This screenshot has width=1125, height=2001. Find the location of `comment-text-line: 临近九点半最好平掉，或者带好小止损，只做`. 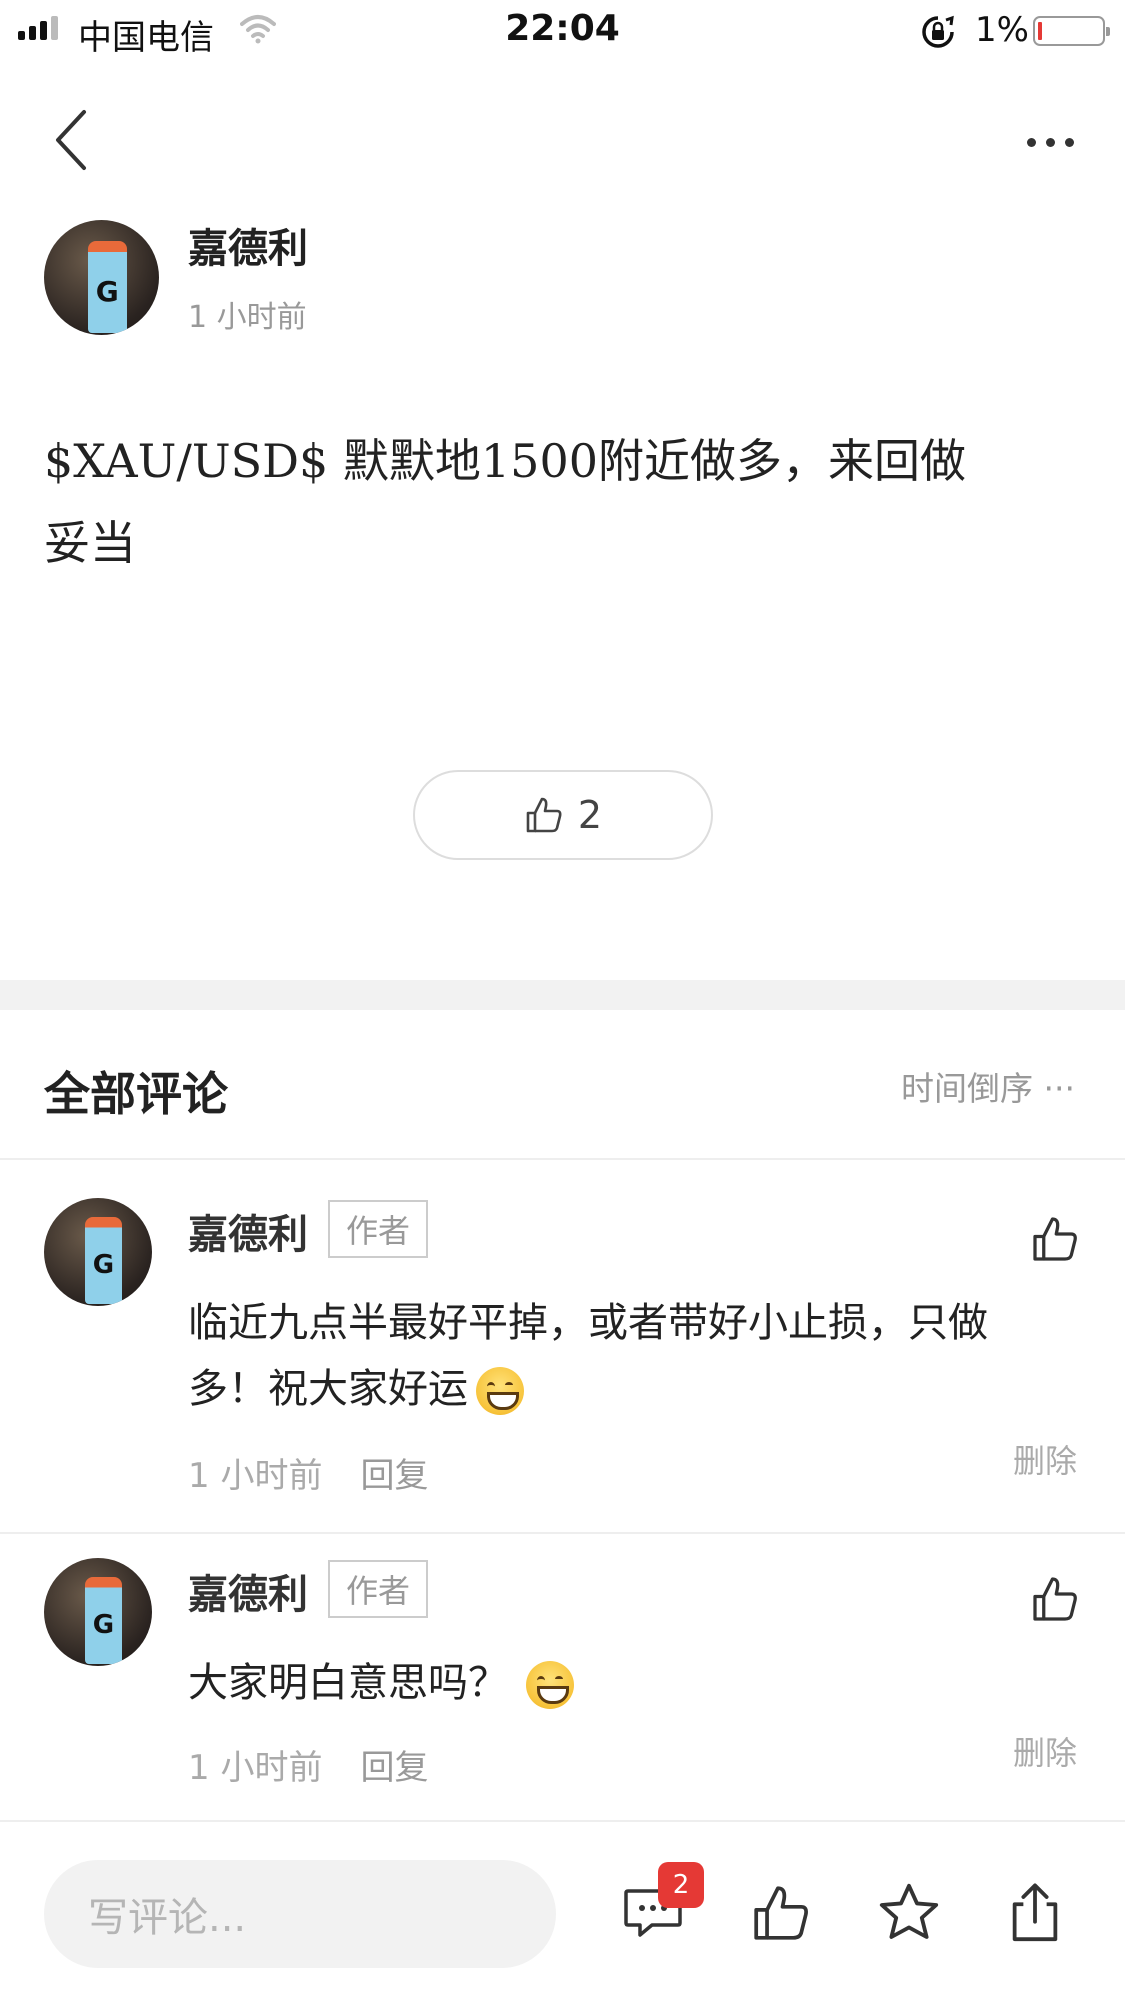

comment-text-line: 临近九点半最好平掉，或者带好小止损，只做 is located at coordinates (588, 1323).